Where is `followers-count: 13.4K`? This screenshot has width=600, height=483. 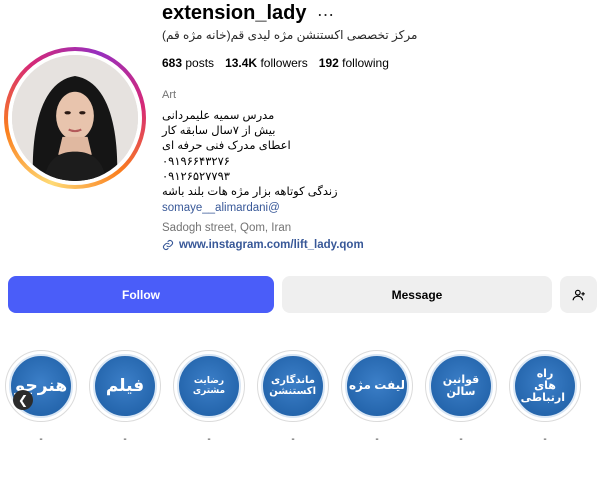
followers-count: 13.4K is located at coordinates (241, 63).